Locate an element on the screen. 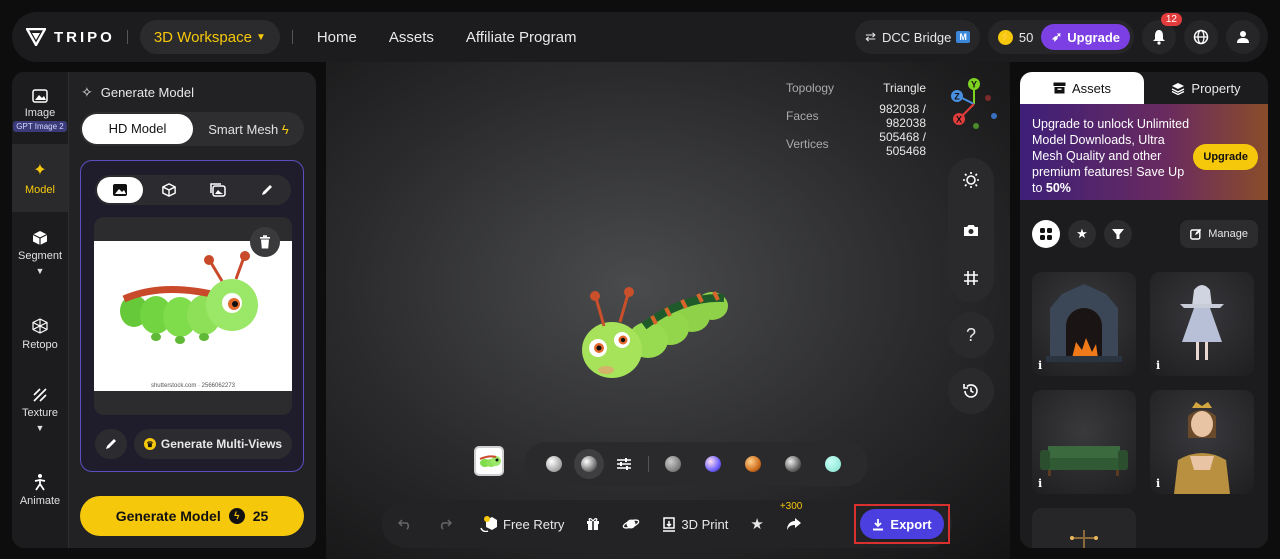  edit-image-button is located at coordinates (111, 444).